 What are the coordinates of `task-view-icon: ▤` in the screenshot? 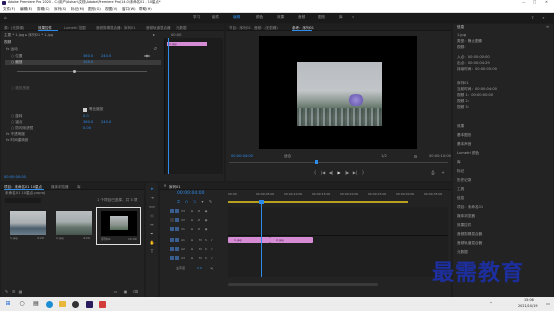 It's located at (36, 304).